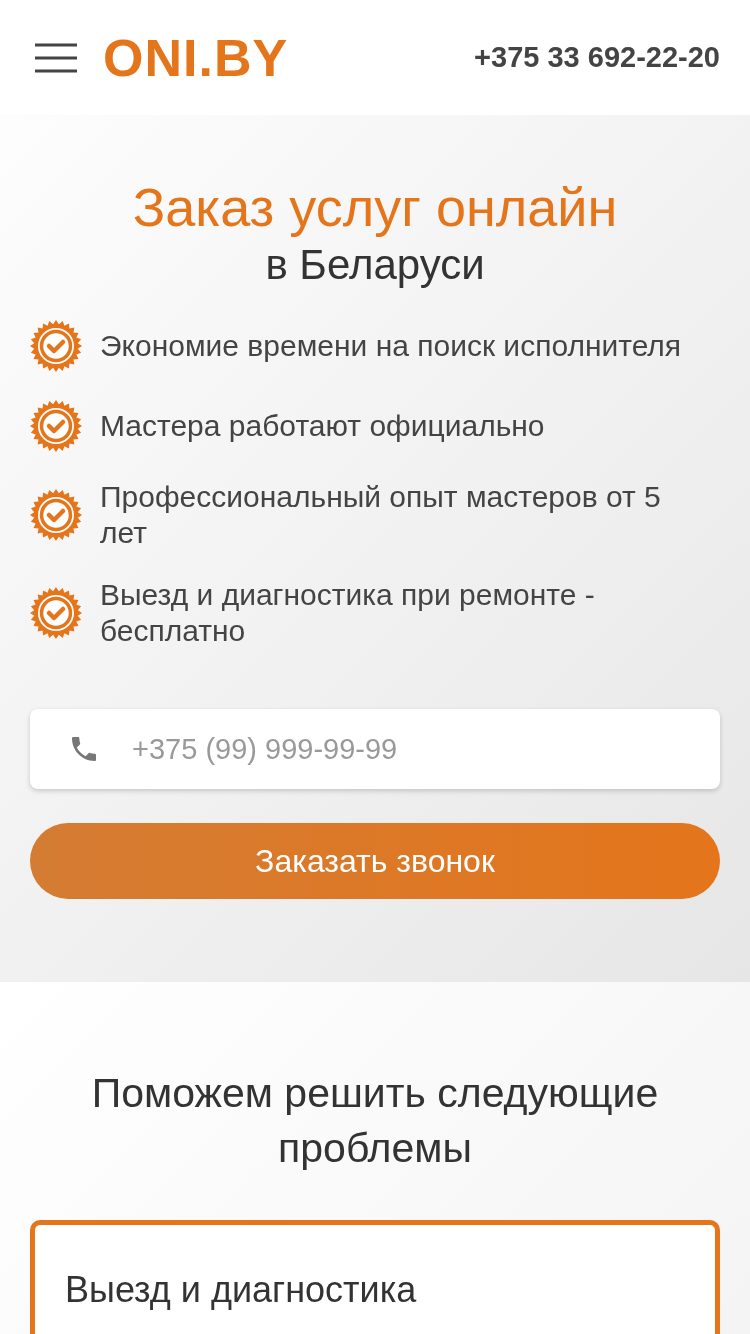  What do you see at coordinates (375, 1277) in the screenshot?
I see `problem-card: Выезд и диагностика` at bounding box center [375, 1277].